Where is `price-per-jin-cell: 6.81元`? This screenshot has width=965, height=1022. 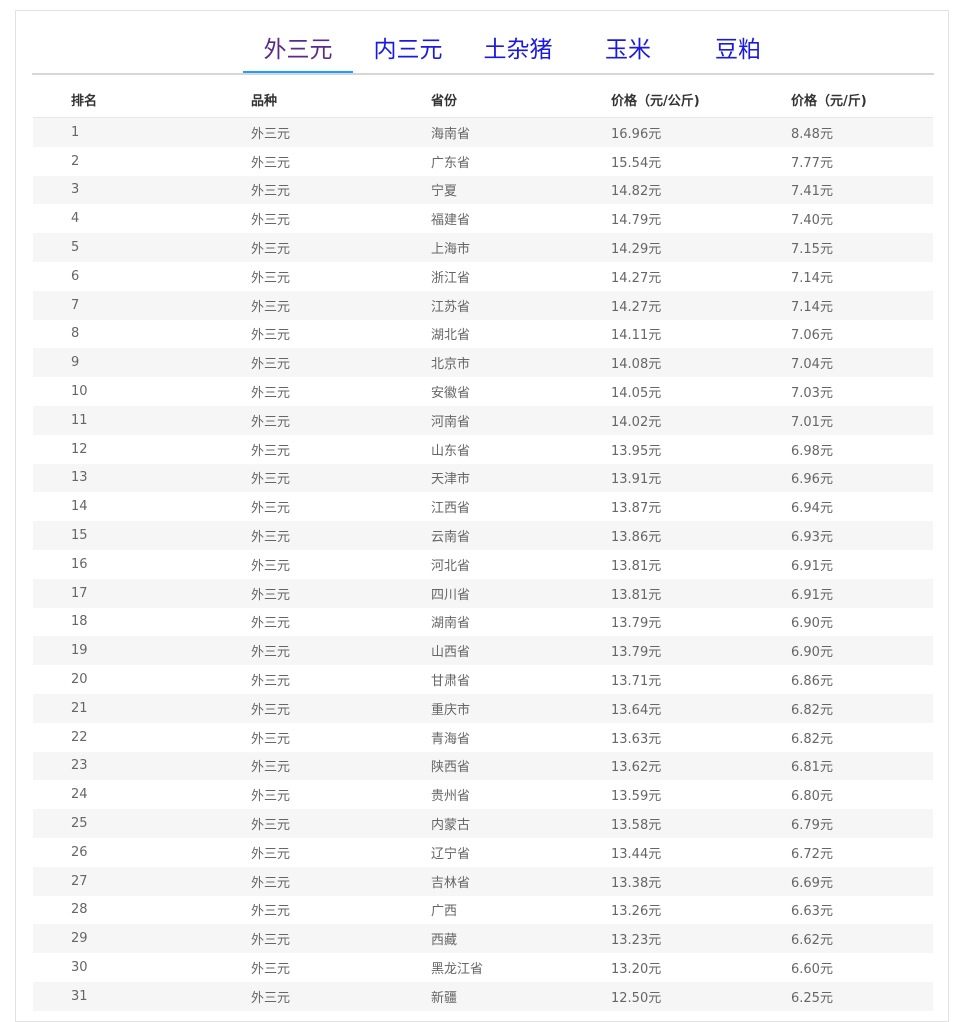
price-per-jin-cell: 6.81元 is located at coordinates (843, 766).